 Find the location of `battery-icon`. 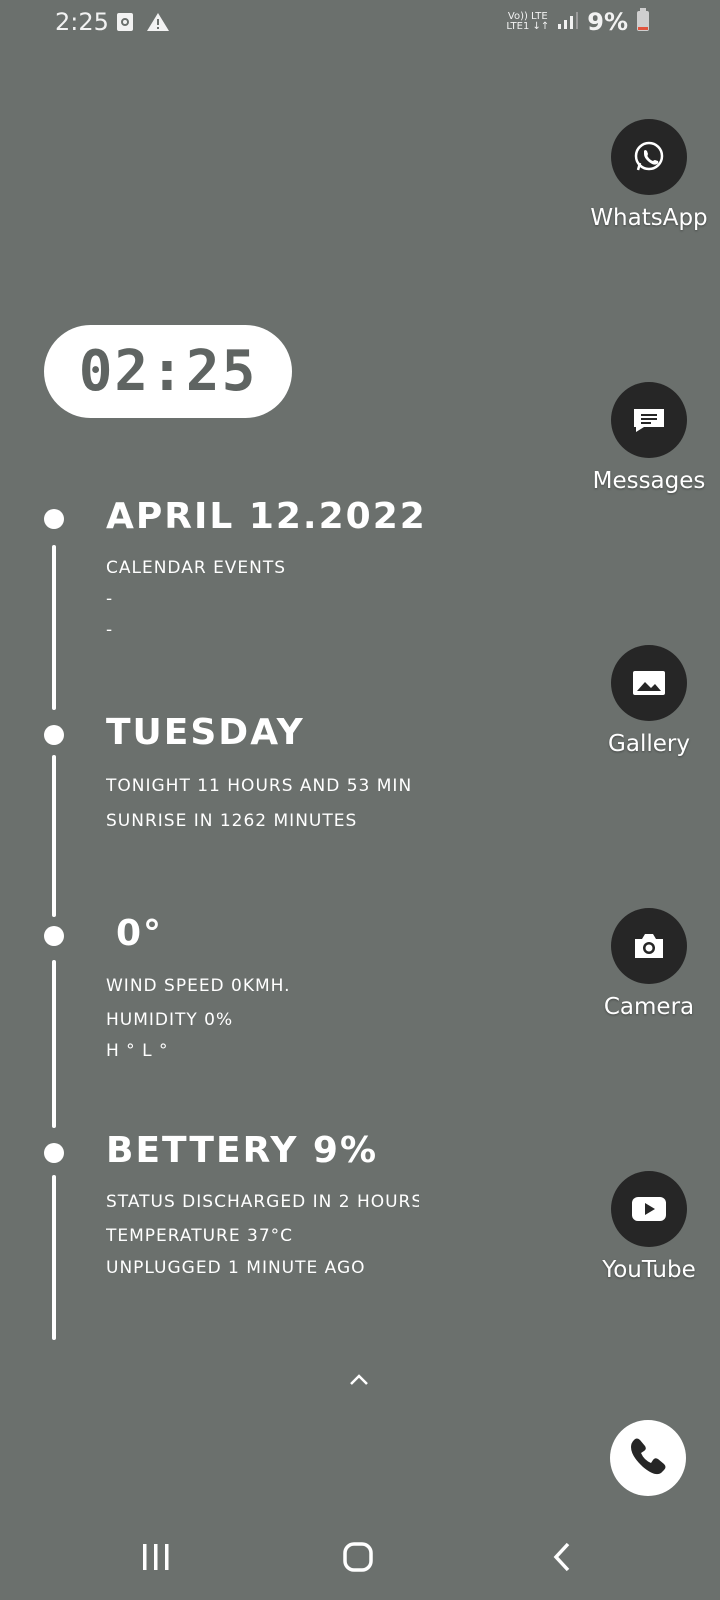

battery-icon is located at coordinates (643, 22).